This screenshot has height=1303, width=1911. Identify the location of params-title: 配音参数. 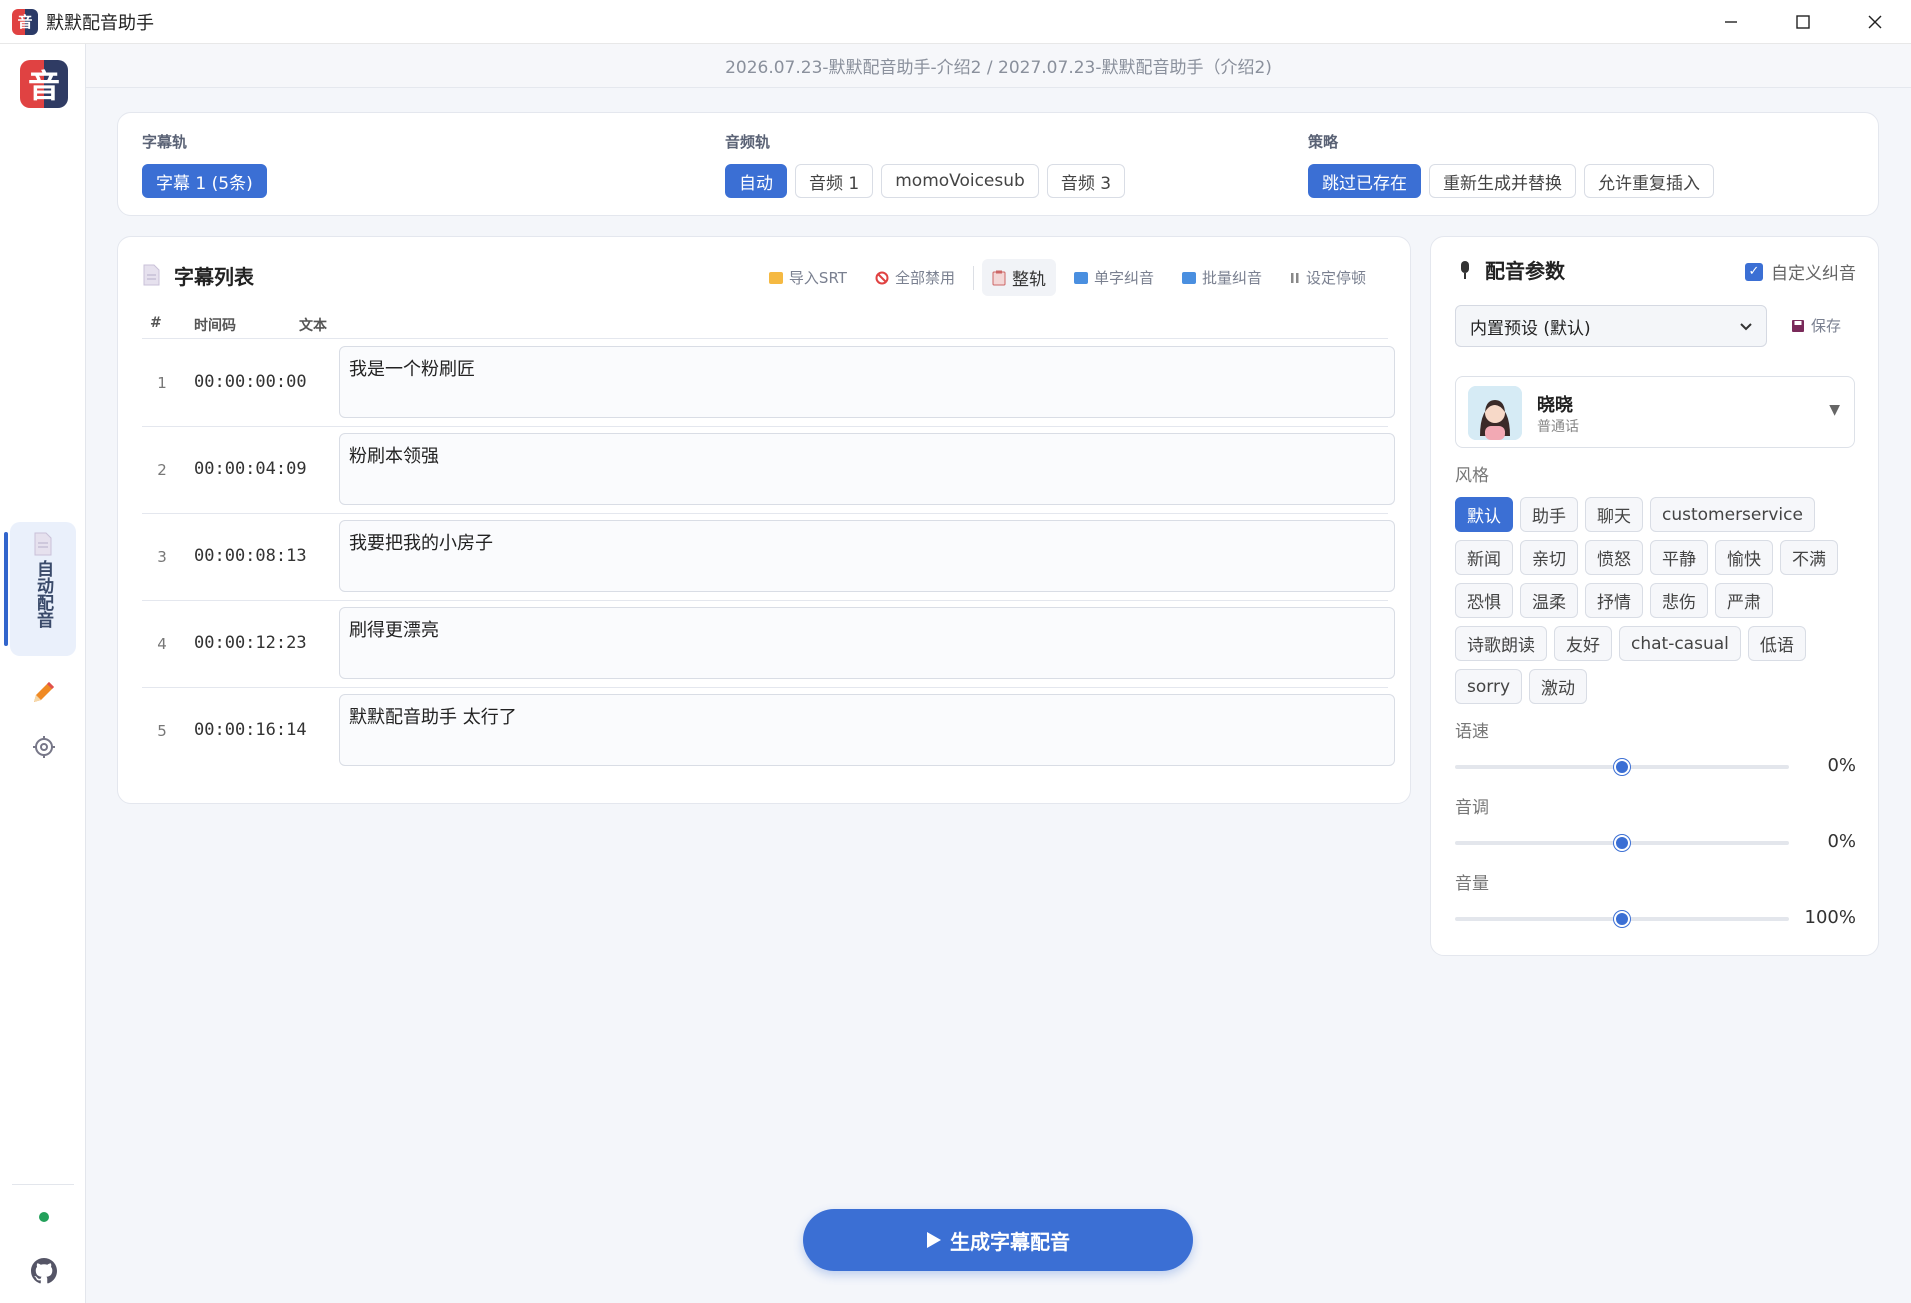
(1525, 271).